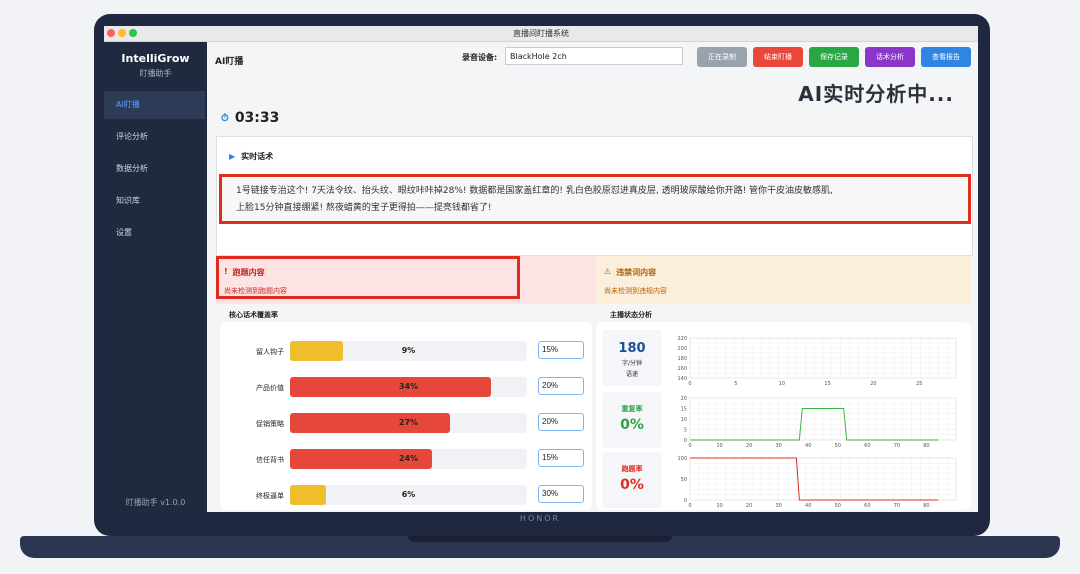  I want to click on exclamation-icon: !, so click(226, 271).